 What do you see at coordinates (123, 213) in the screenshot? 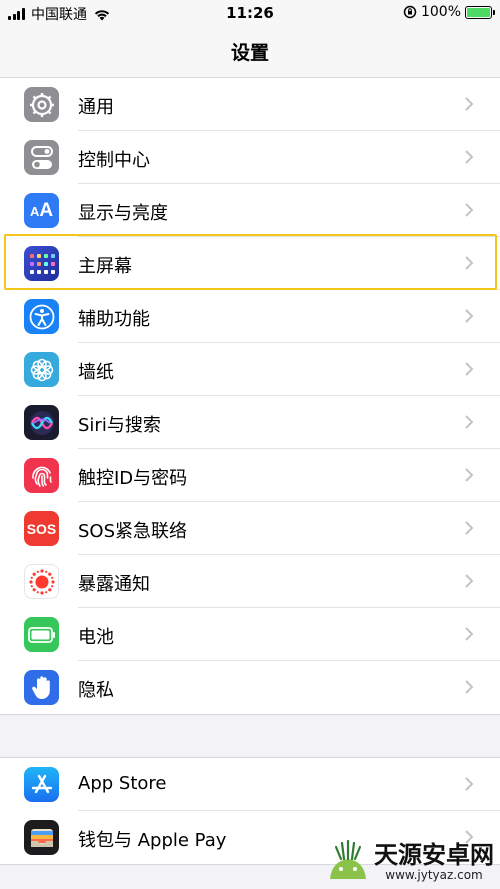
I see `row-label: 显示与亮度` at bounding box center [123, 213].